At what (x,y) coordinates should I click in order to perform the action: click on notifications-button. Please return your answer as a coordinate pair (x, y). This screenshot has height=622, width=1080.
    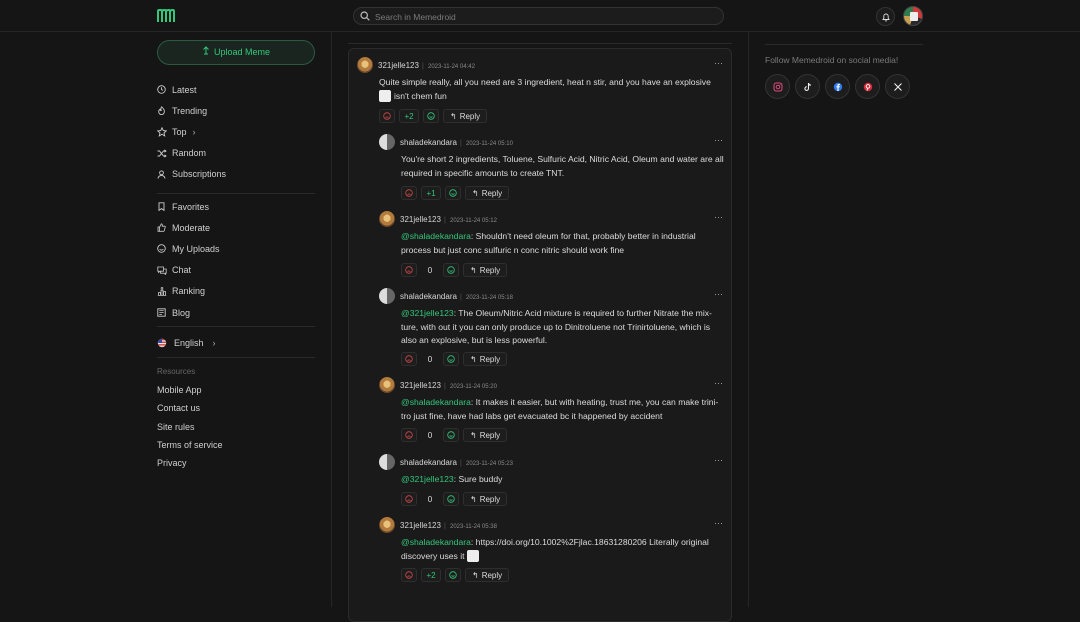
    Looking at the image, I should click on (885, 16).